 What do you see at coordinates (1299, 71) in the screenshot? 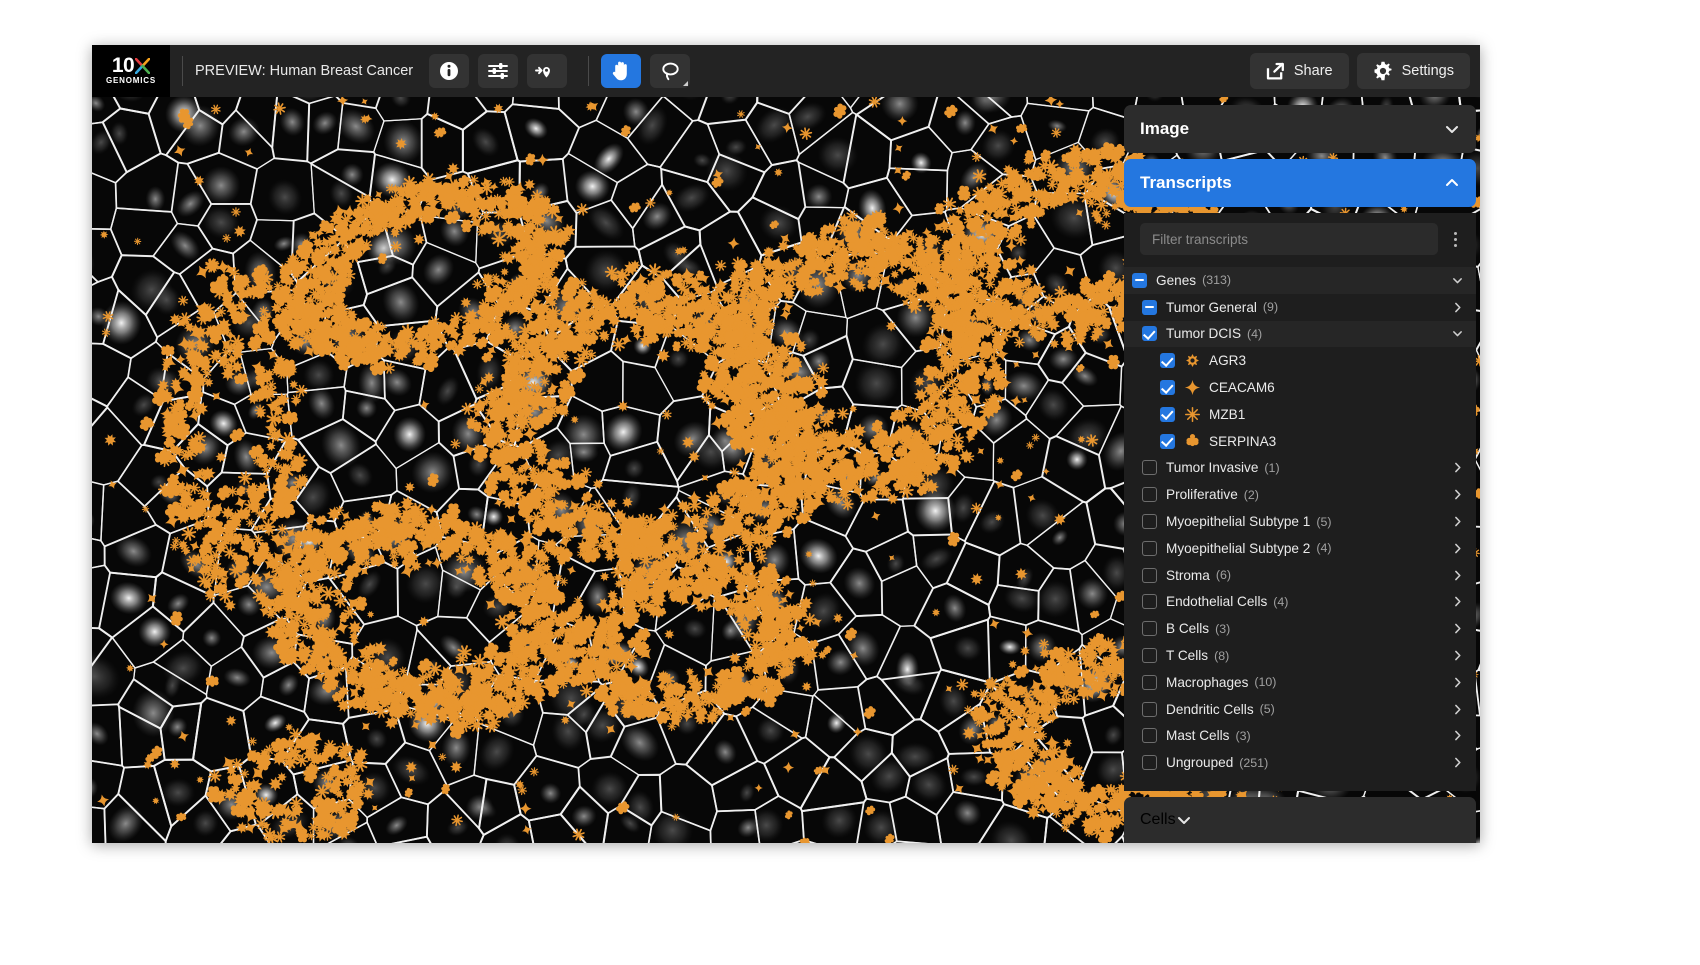
I see `share-button: Share` at bounding box center [1299, 71].